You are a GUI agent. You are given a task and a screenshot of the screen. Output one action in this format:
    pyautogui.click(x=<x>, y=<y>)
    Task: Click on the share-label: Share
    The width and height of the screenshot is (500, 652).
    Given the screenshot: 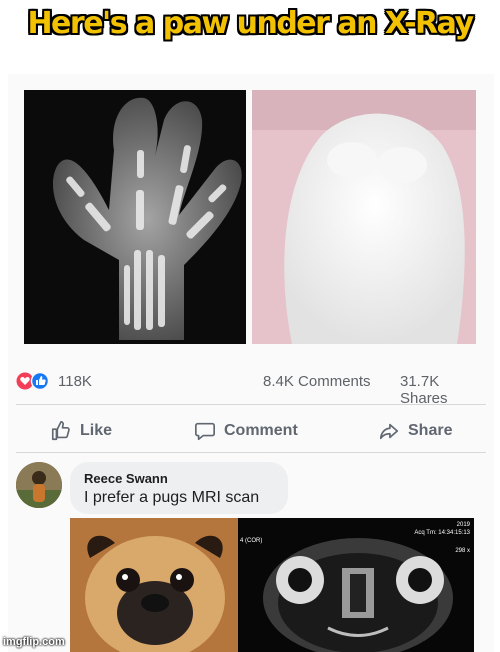 What is the action you would take?
    pyautogui.click(x=430, y=430)
    